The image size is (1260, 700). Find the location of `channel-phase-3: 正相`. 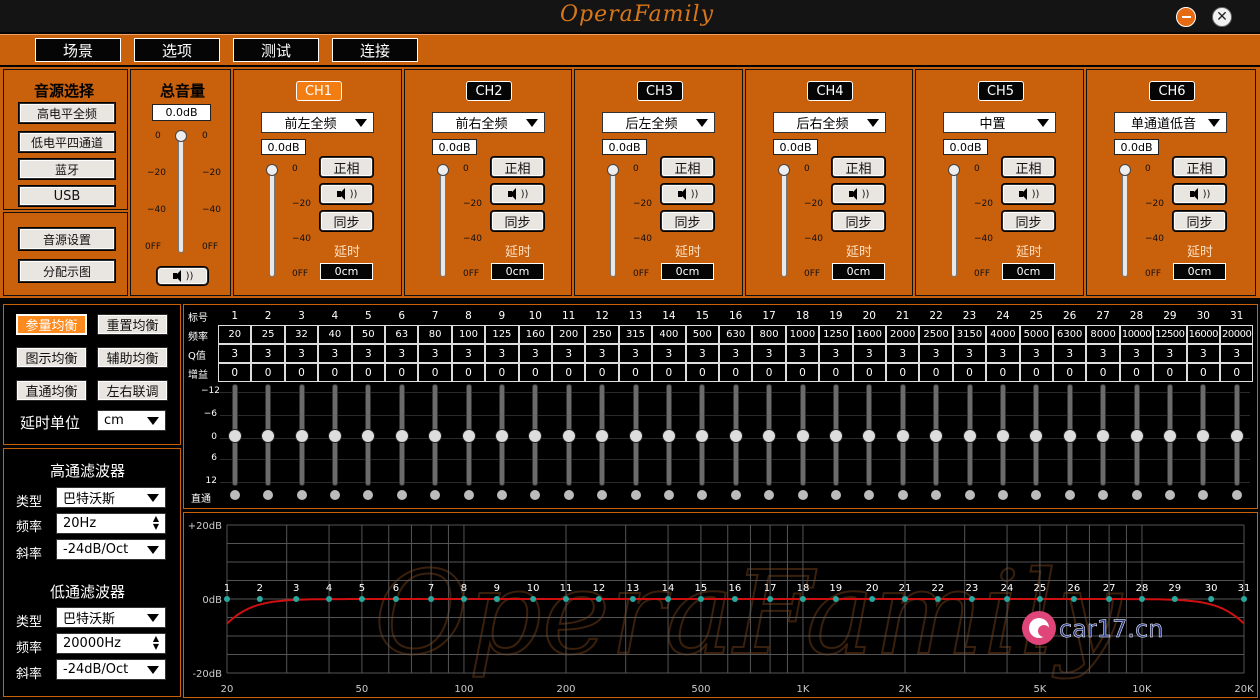

channel-phase-3: 正相 is located at coordinates (687, 167).